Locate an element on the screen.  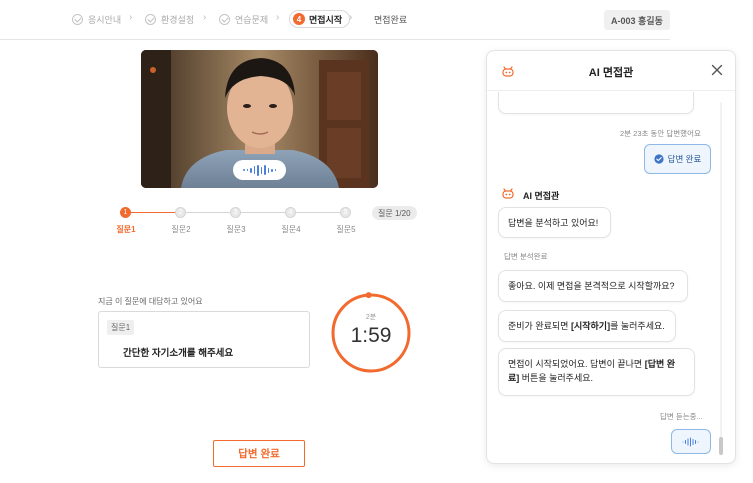
webcam-video is located at coordinates (259, 119).